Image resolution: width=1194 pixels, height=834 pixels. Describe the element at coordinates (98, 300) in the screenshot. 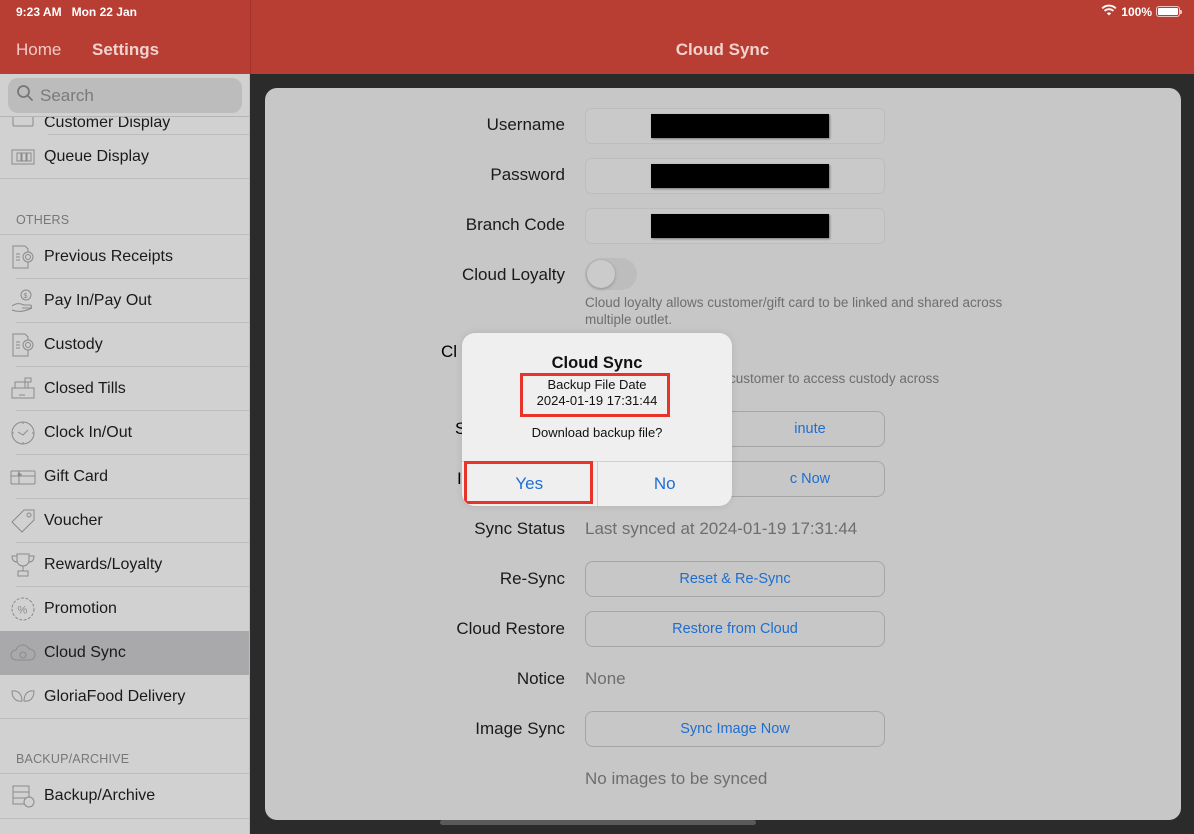

I see `sidebar-item-label: Pay In/Pay Out` at that location.